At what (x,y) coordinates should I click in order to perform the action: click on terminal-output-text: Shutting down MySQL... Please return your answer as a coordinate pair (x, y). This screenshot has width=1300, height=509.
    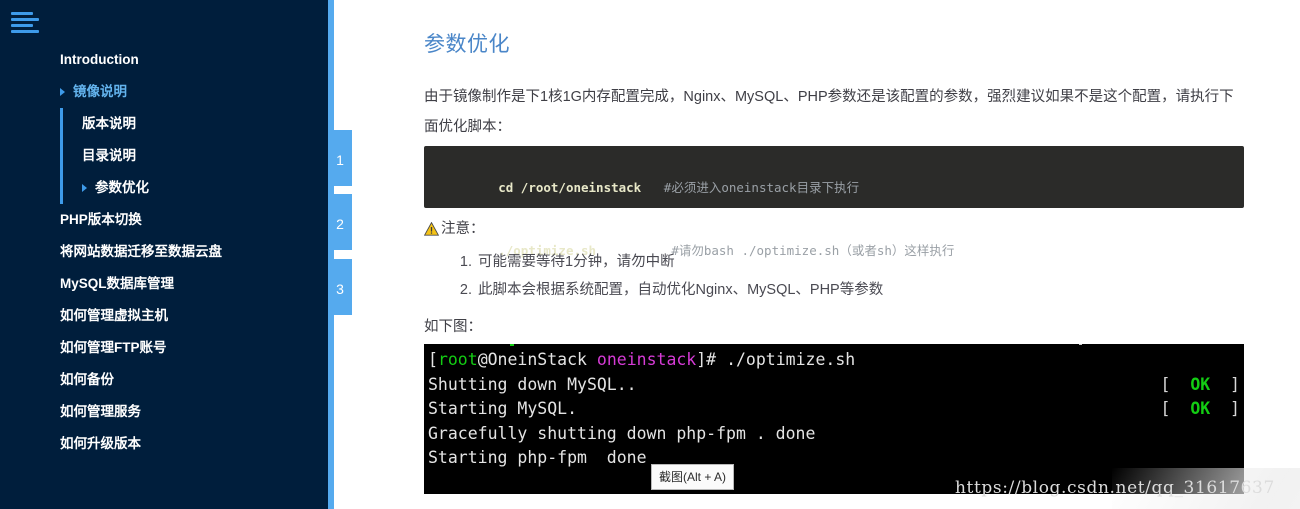
    Looking at the image, I should click on (532, 384).